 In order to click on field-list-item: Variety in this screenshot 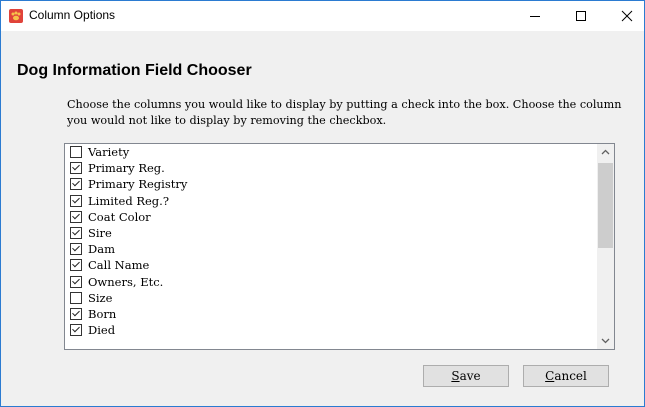, I will do `click(339, 152)`.